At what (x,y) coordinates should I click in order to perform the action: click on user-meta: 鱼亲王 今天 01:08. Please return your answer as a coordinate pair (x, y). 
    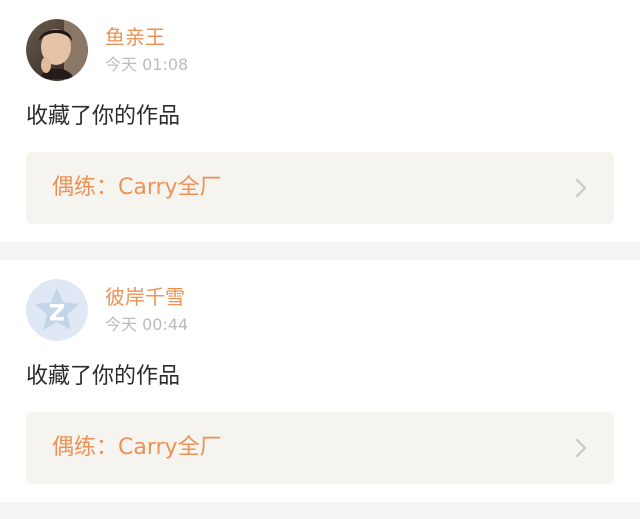
    Looking at the image, I should click on (146, 50).